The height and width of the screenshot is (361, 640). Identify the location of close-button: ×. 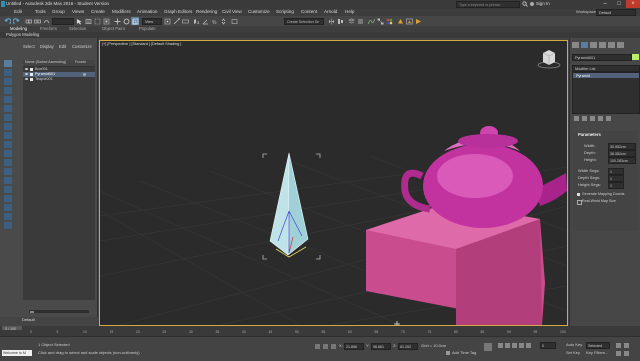
(633, 4).